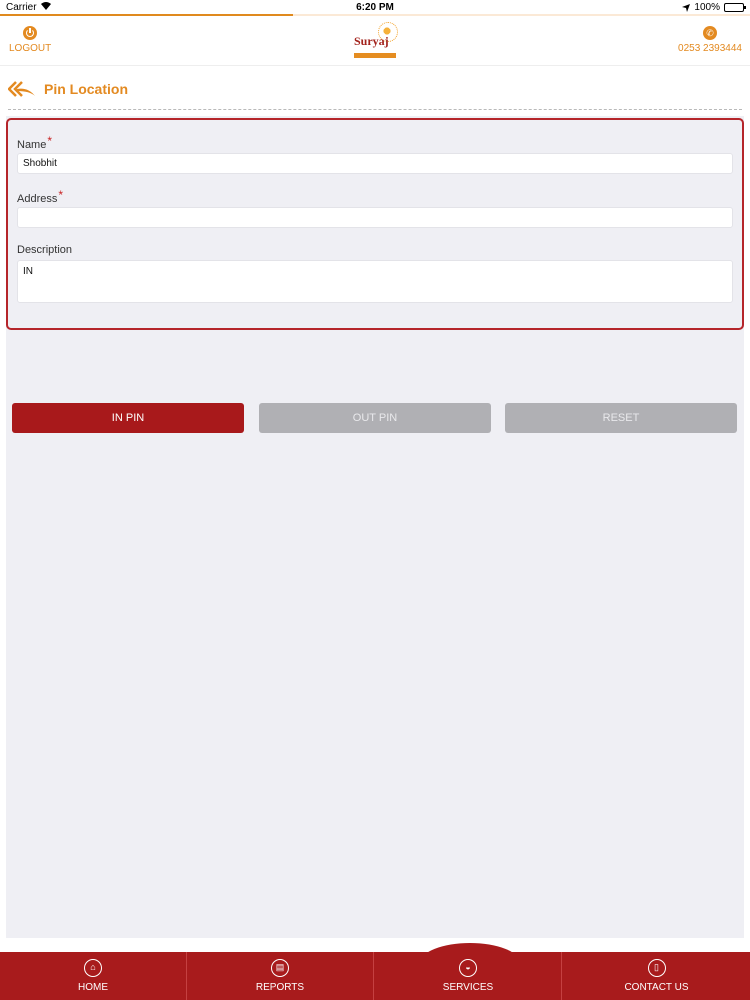  I want to click on bottom-spacer, so click(375, 945).